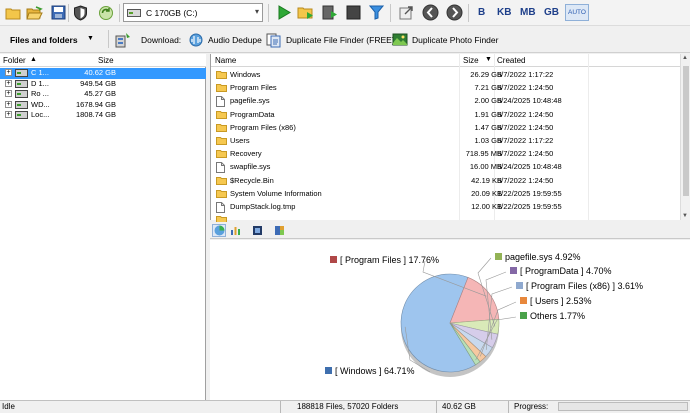 Image resolution: width=690 pixels, height=413 pixels. Describe the element at coordinates (90, 38) in the screenshot. I see `chevron-down-icon: ▼` at that location.